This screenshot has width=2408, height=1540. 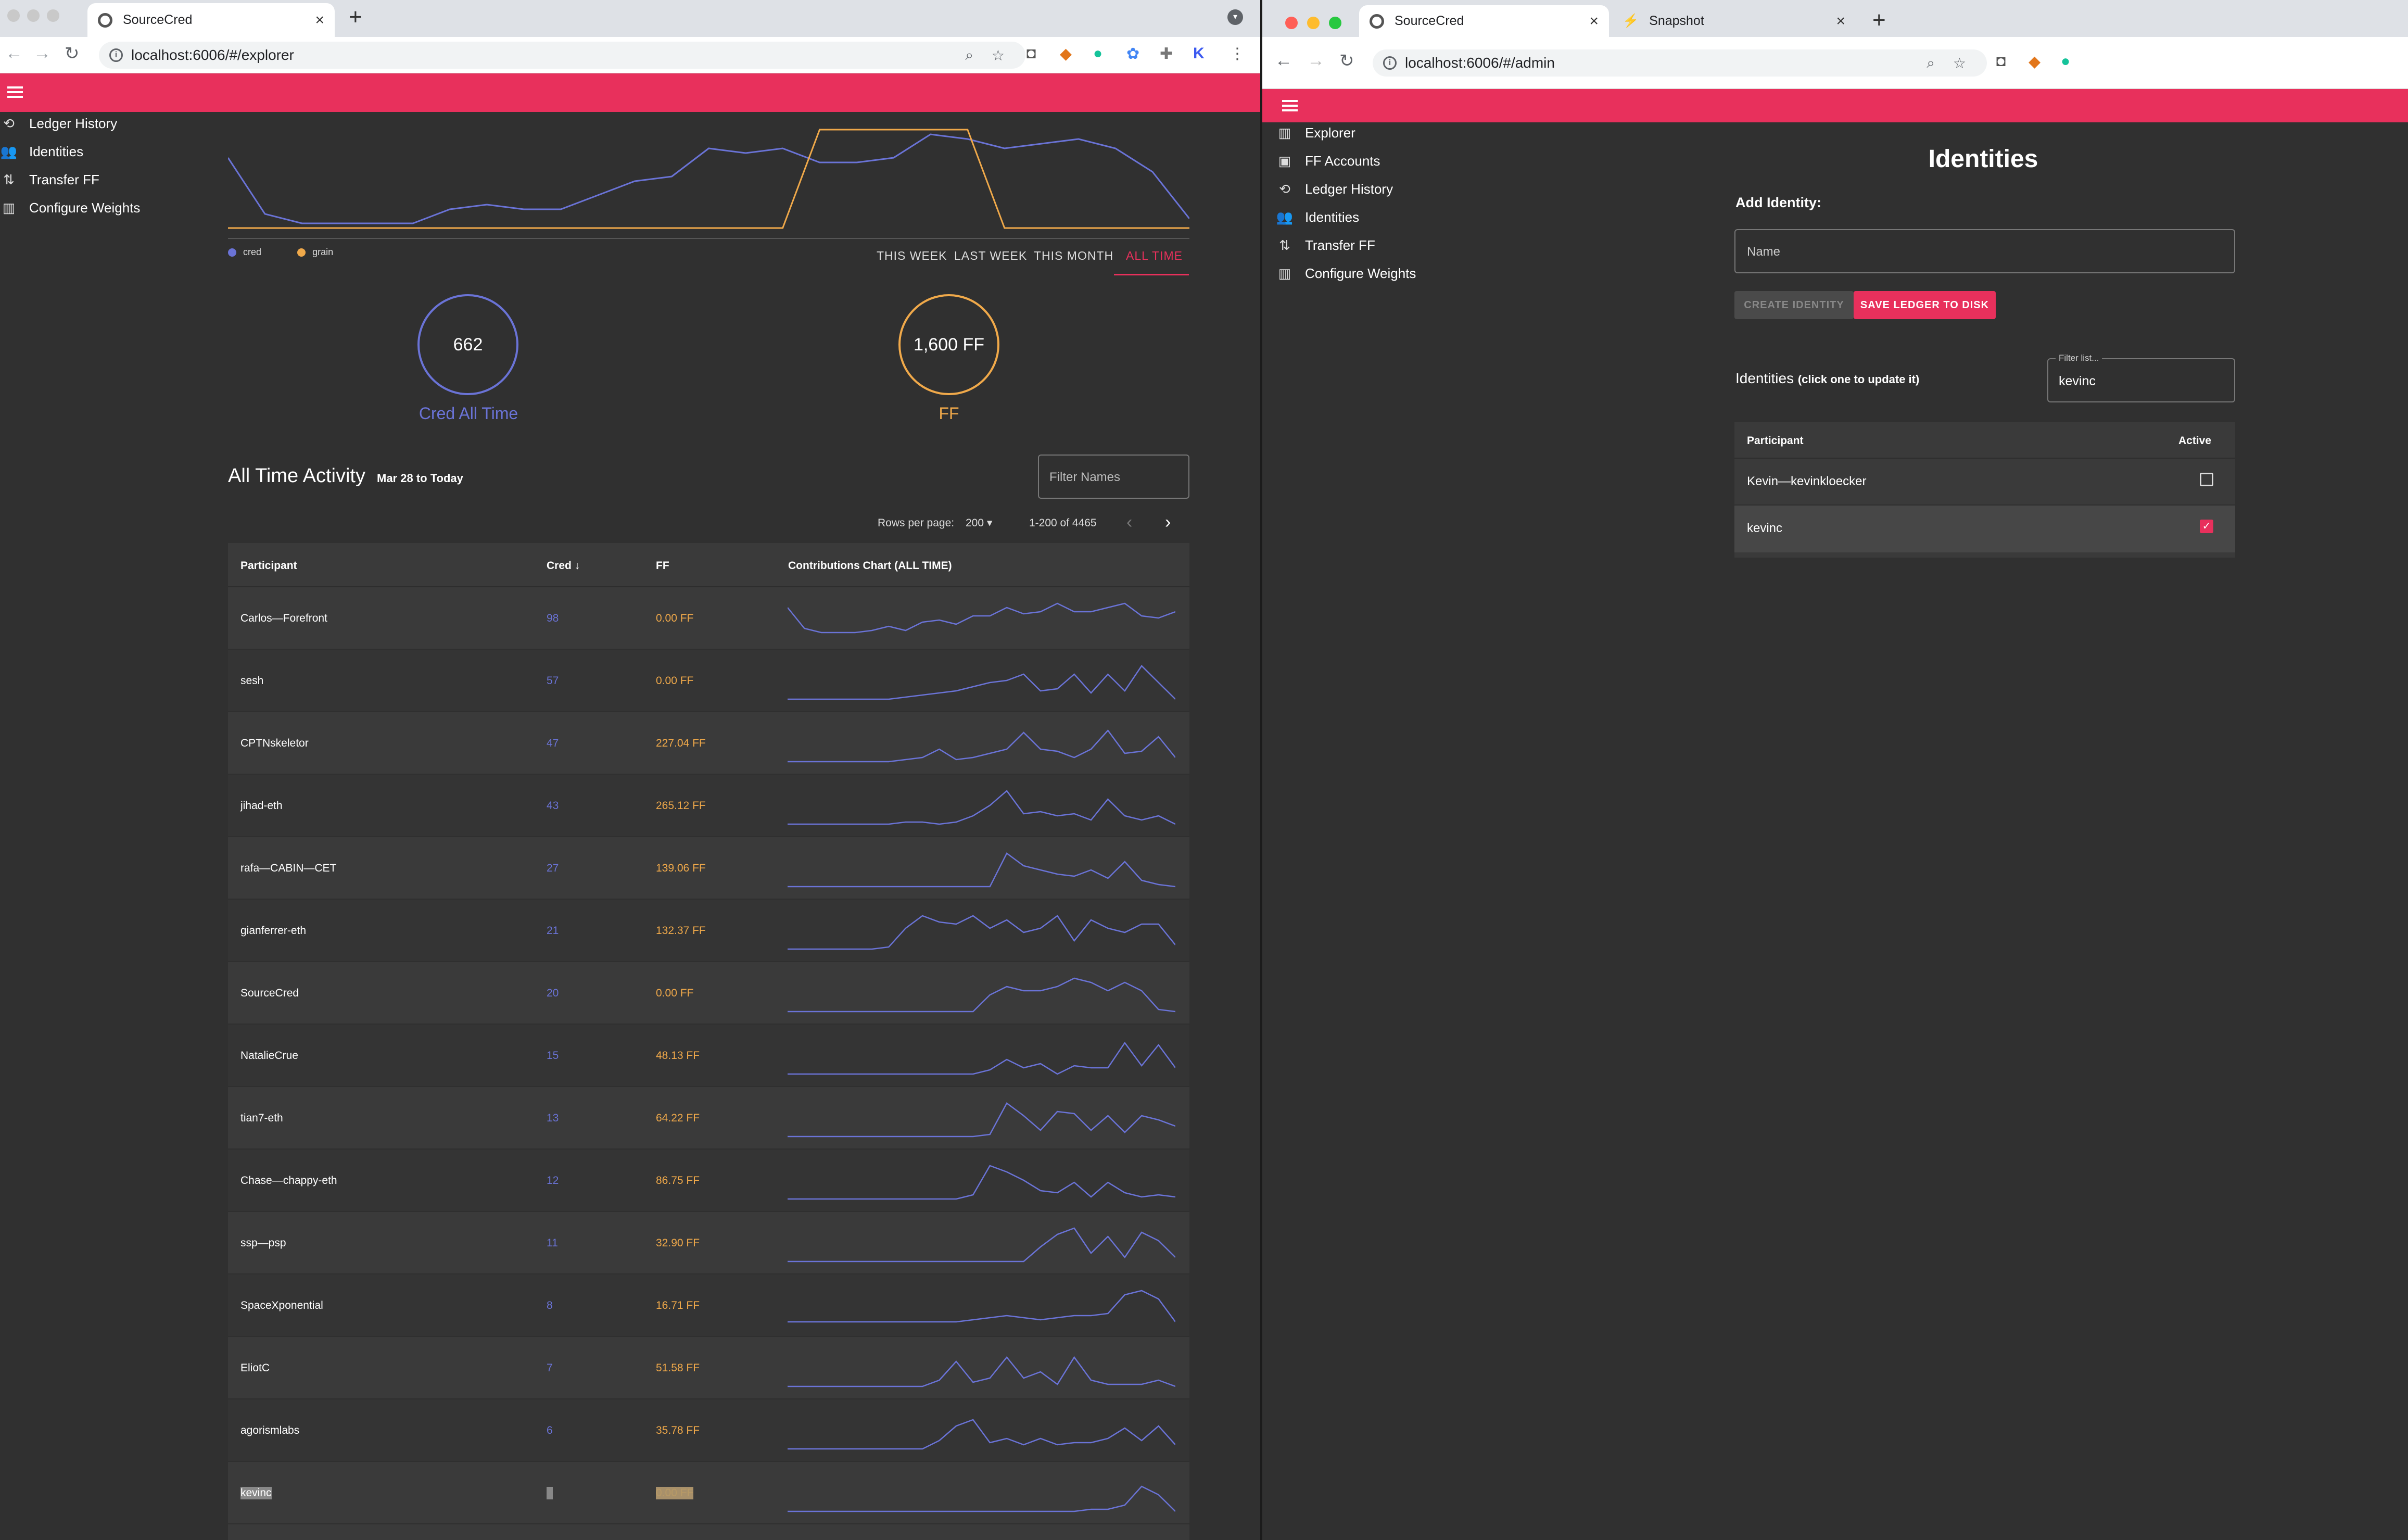 I want to click on participant-name: SourceCred, so click(x=270, y=993).